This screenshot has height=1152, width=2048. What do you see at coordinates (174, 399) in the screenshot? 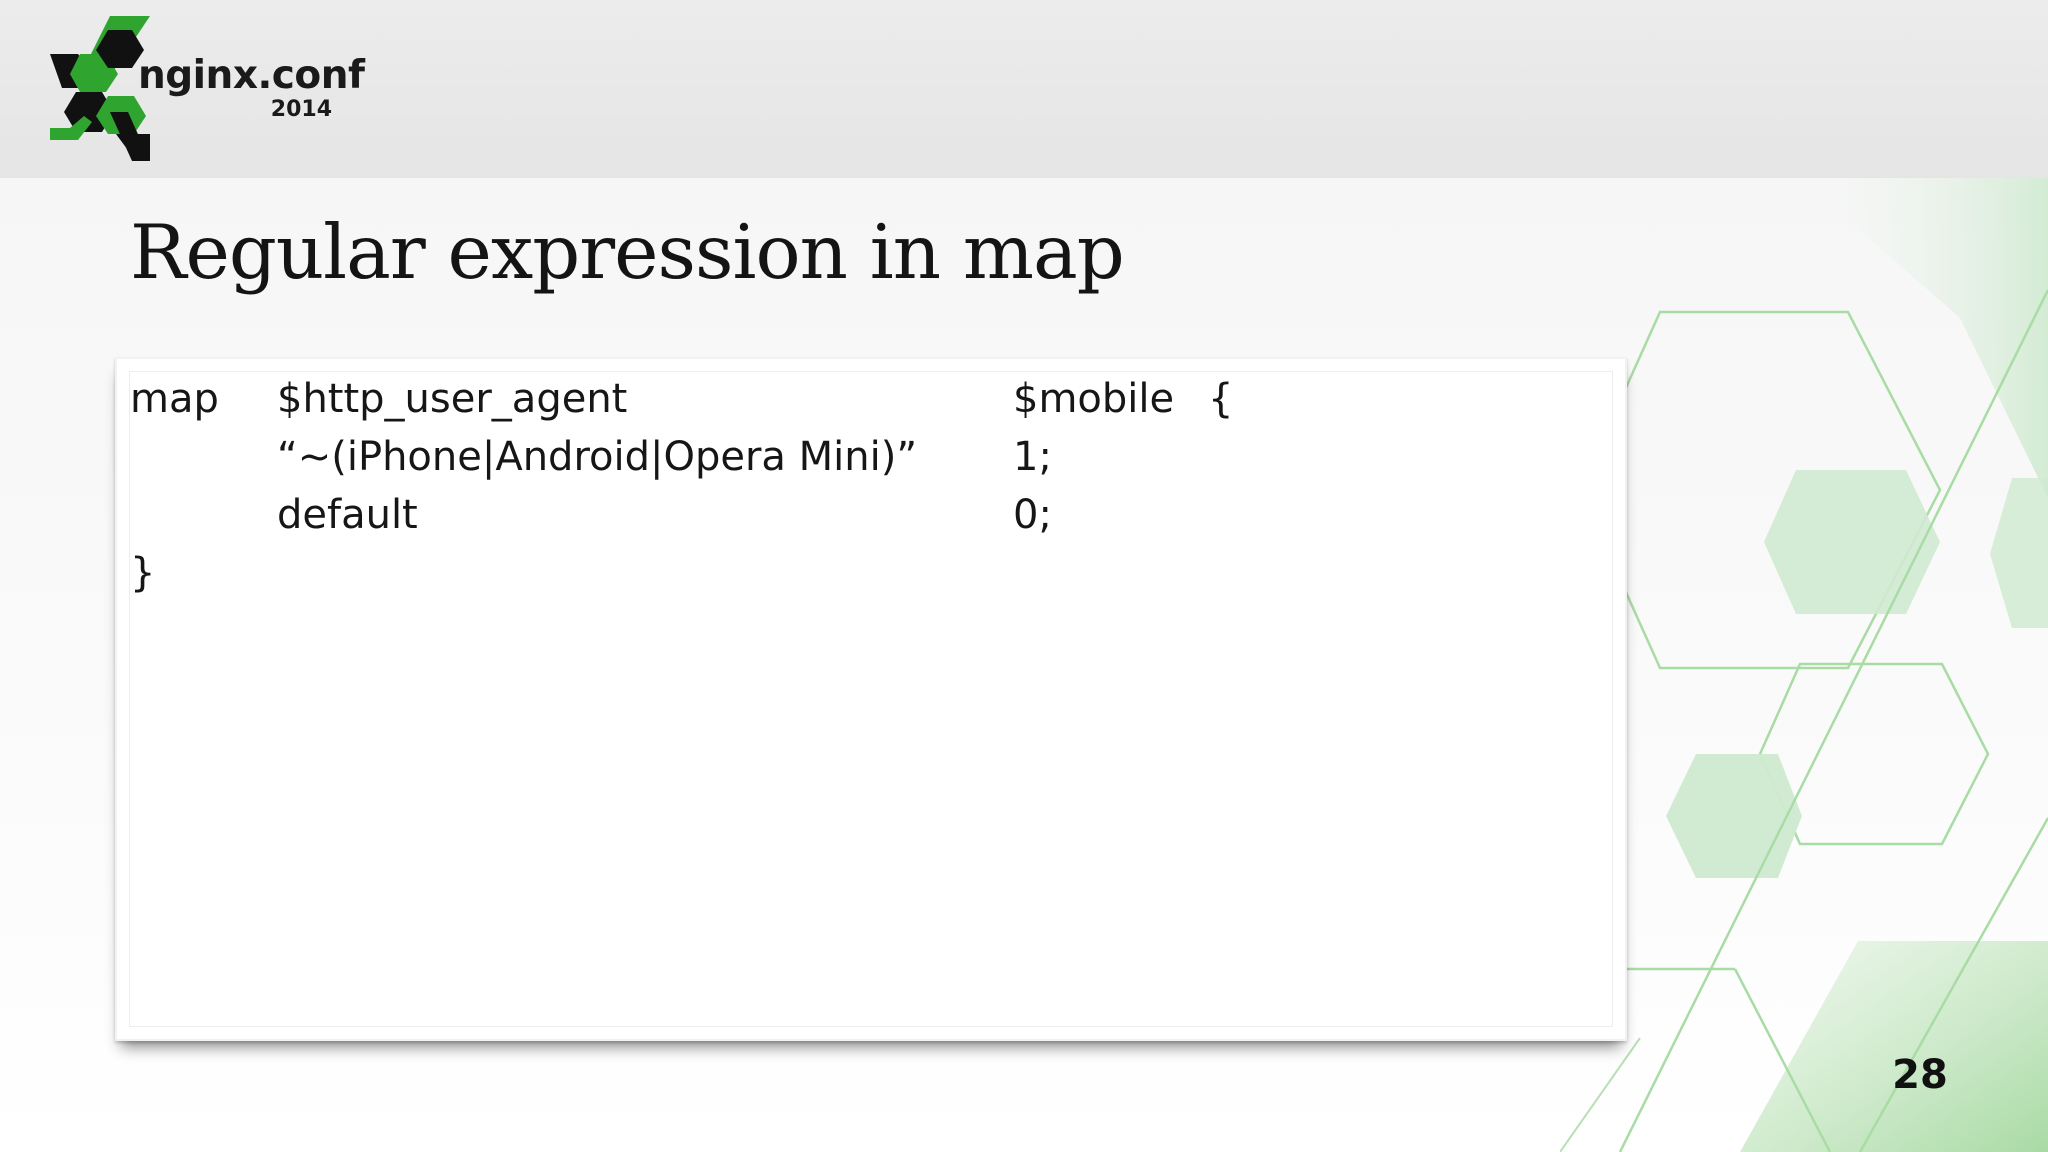
I see `code-token: map` at bounding box center [174, 399].